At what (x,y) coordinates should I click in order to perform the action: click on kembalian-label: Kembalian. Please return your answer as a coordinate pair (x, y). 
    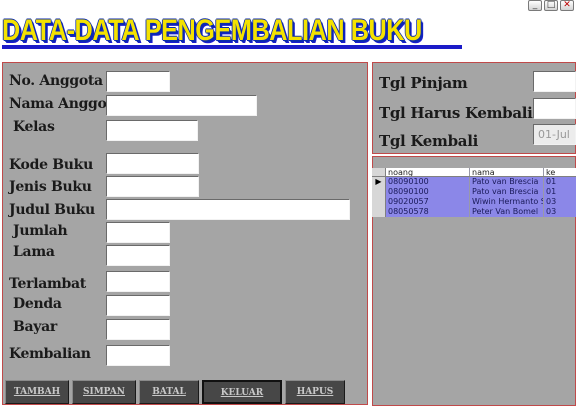
    Looking at the image, I should click on (50, 354).